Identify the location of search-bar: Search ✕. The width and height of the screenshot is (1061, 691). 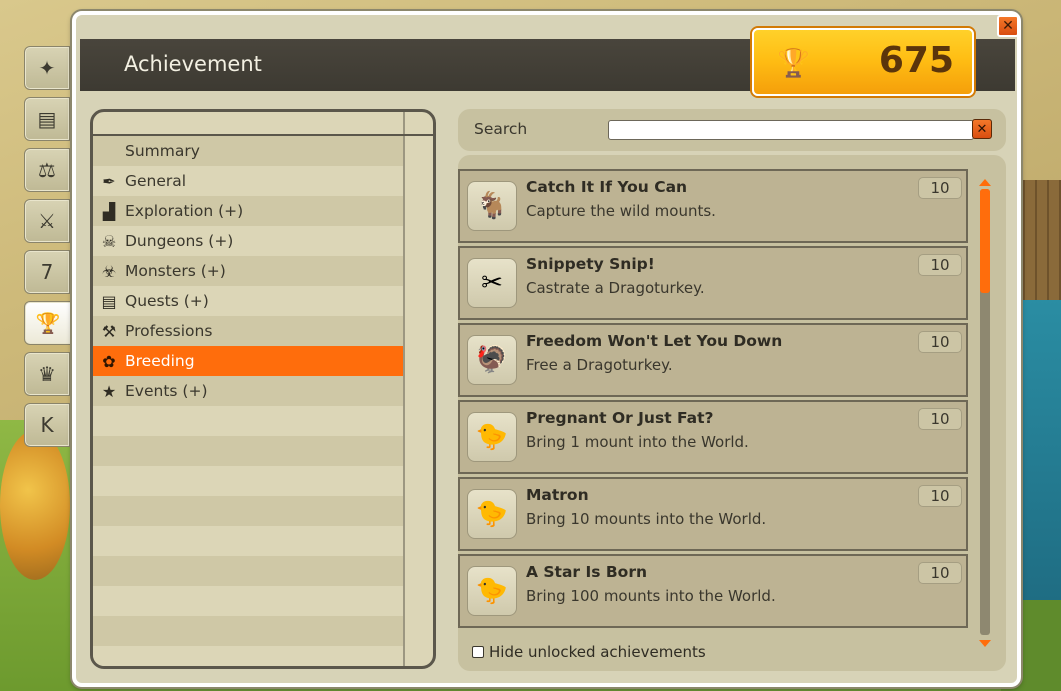
(732, 130).